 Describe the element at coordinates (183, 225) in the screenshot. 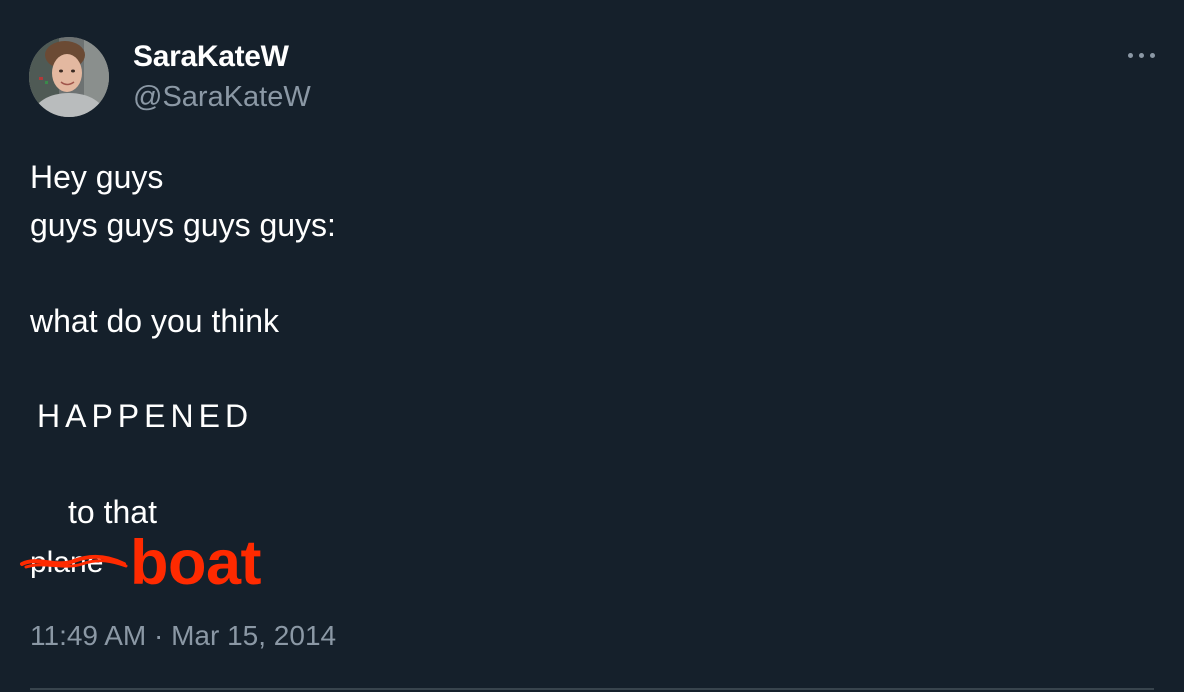

I see `tweet-text-line: guys guys guys guys:` at that location.